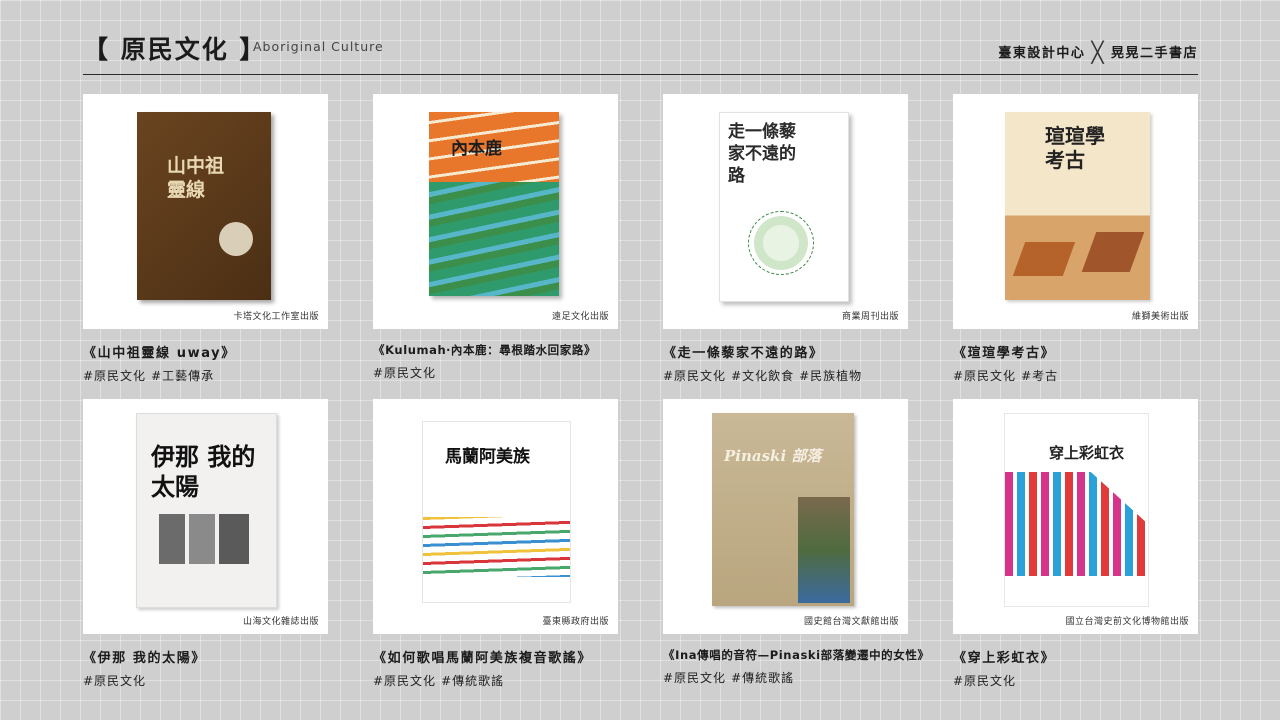  I want to click on book-card: 伊那 我的太陽 山海文化雜誌出版 《伊那 我的太陽》 #原民文化, so click(205, 544).